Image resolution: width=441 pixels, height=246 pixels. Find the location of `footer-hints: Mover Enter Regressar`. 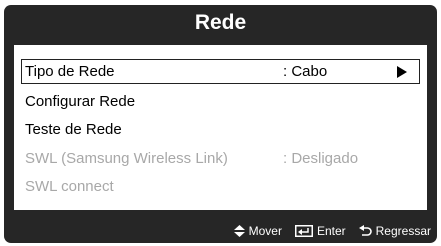

footer-hints: Mover Enter Regressar is located at coordinates (220, 231).